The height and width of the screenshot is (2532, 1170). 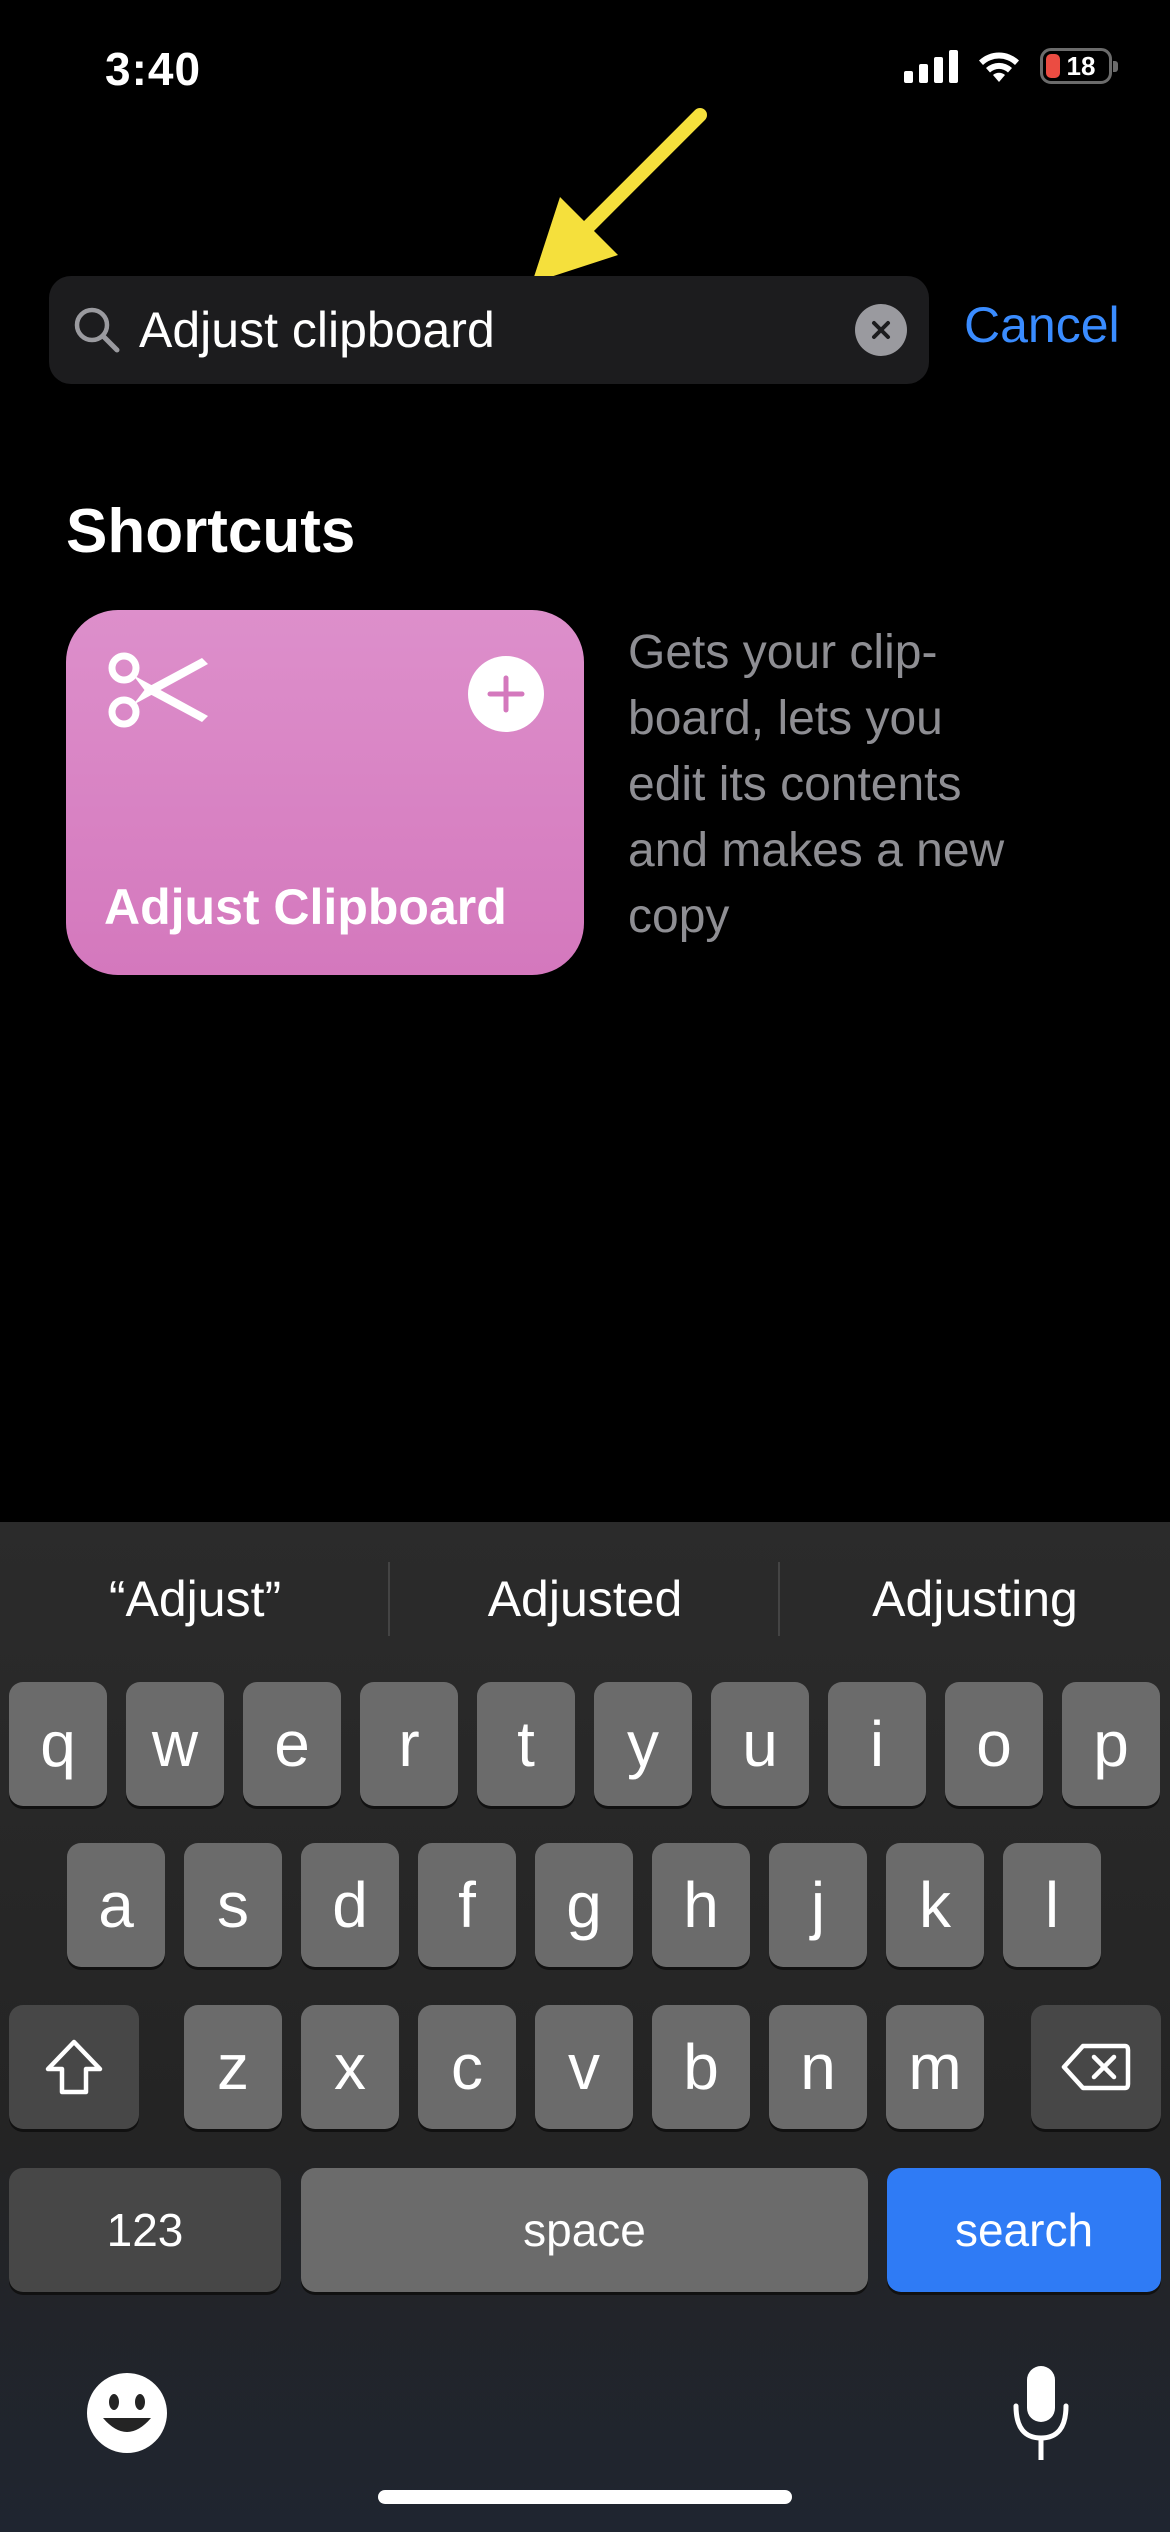 I want to click on key-x: x, so click(x=350, y=2067).